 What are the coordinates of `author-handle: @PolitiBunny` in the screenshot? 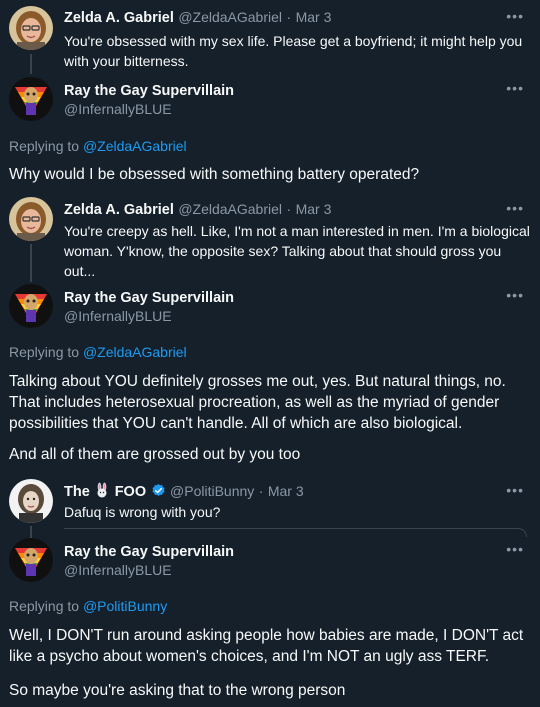 It's located at (212, 491).